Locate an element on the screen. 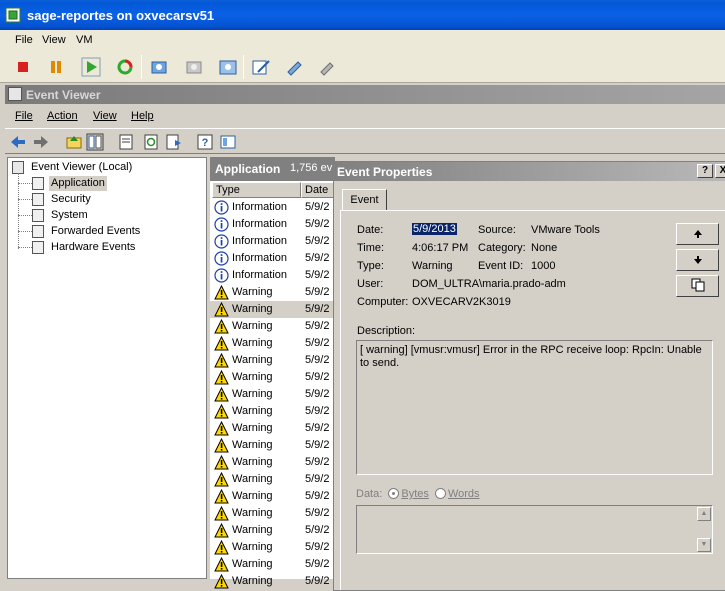 The height and width of the screenshot is (591, 725). category-label: Category: is located at coordinates (502, 248).